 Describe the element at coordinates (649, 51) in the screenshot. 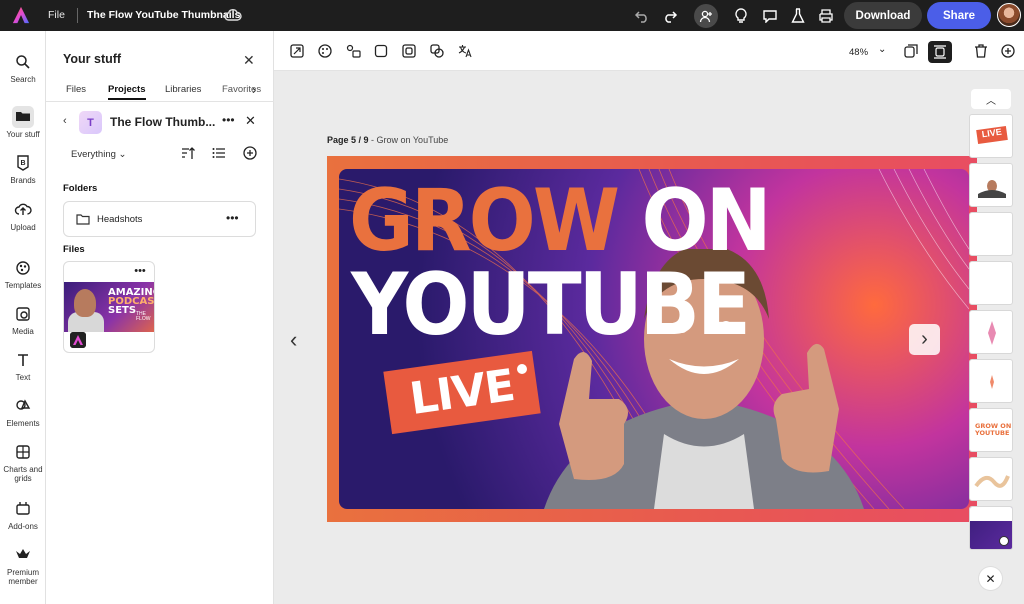

I see `canvas-toolbar: 48% ⌄` at that location.